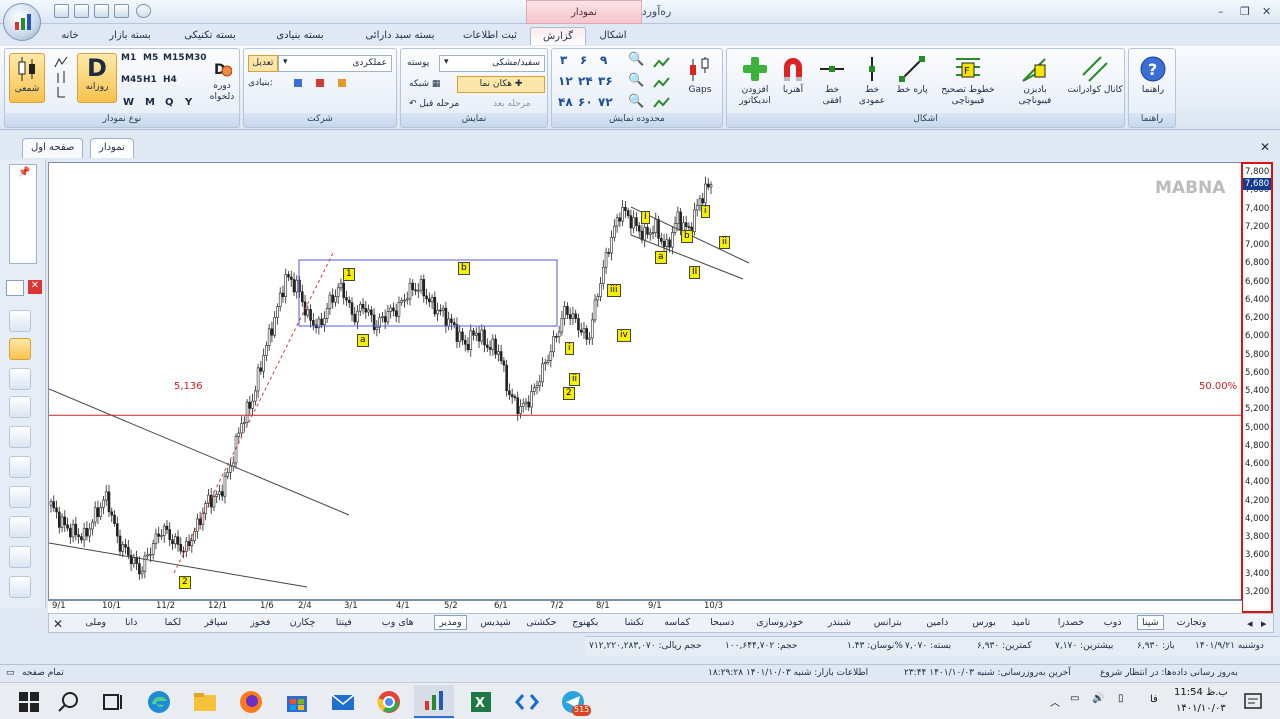  What do you see at coordinates (199, 452) in the screenshot?
I see `trendline-upper` at bounding box center [199, 452].